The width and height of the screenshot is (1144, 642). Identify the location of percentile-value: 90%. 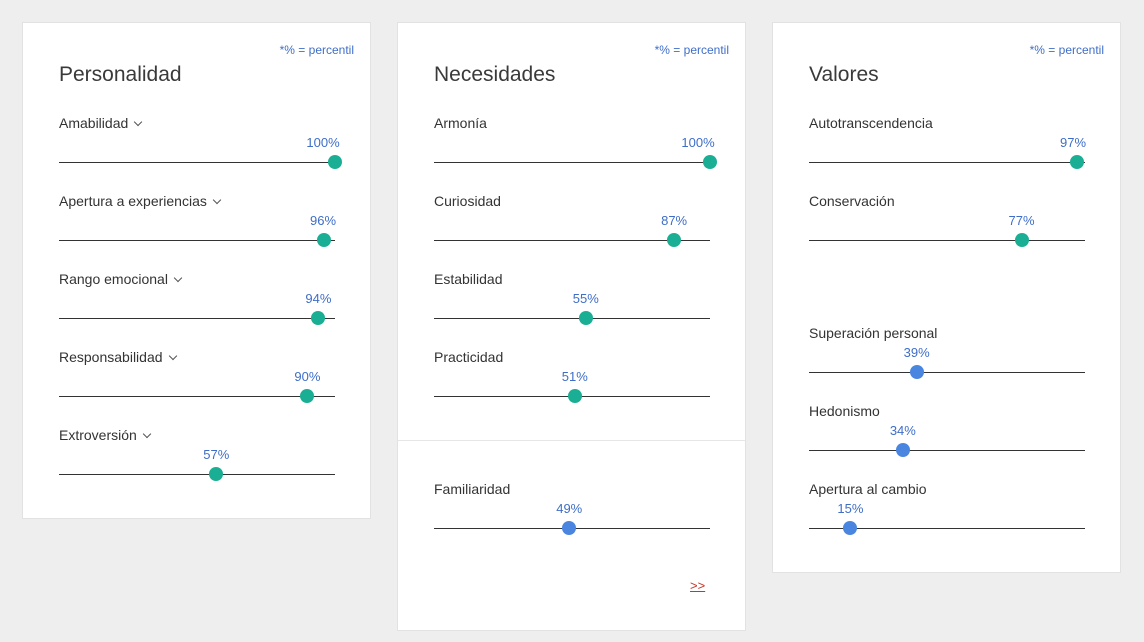
(307, 376).